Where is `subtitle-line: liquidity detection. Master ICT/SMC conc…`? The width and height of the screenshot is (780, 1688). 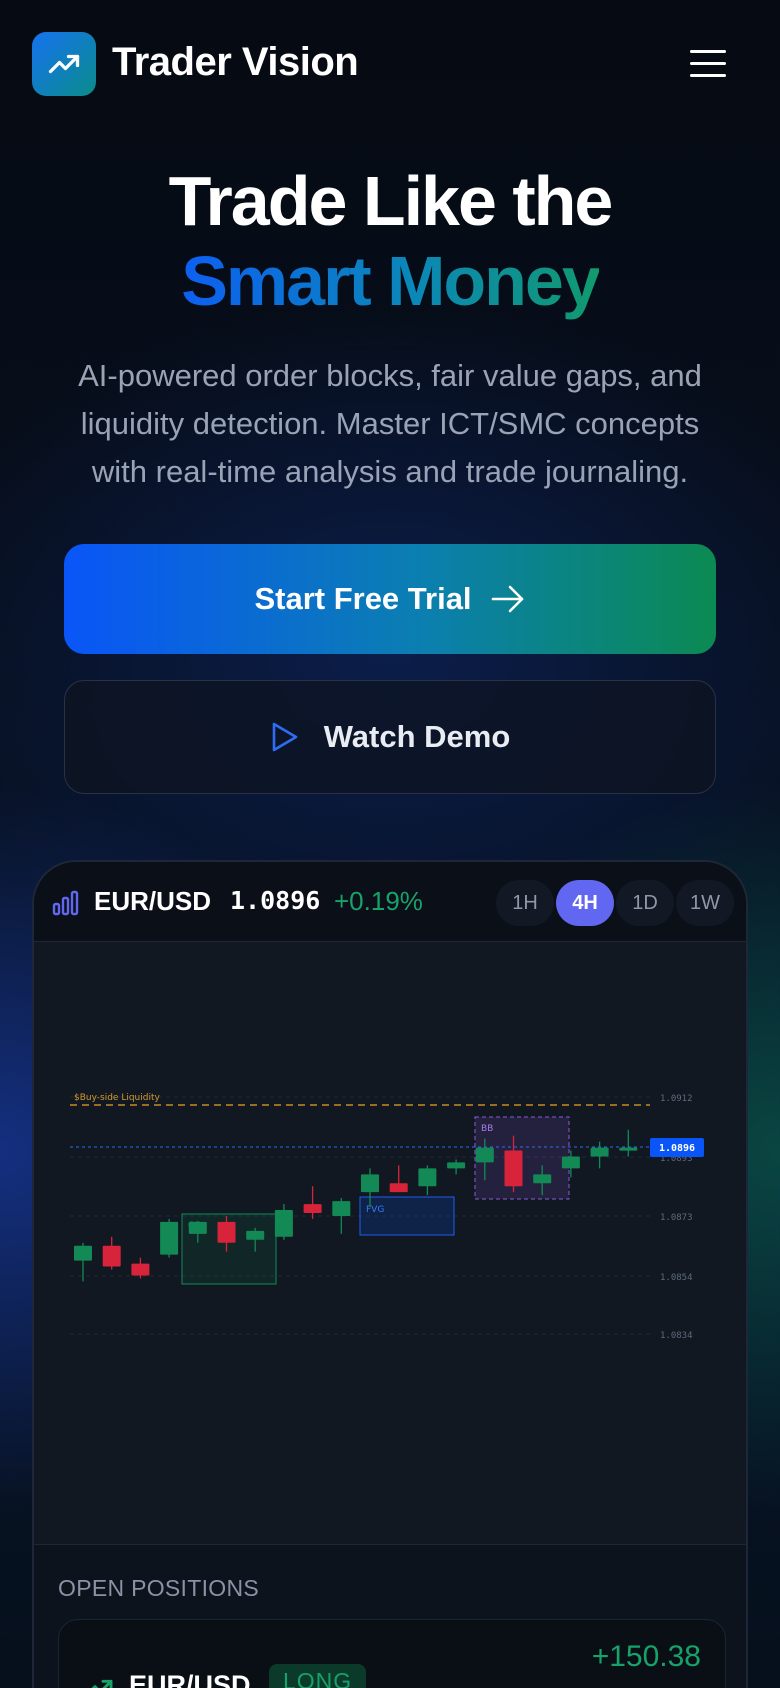 subtitle-line: liquidity detection. Master ICT/SMC conc… is located at coordinates (390, 423).